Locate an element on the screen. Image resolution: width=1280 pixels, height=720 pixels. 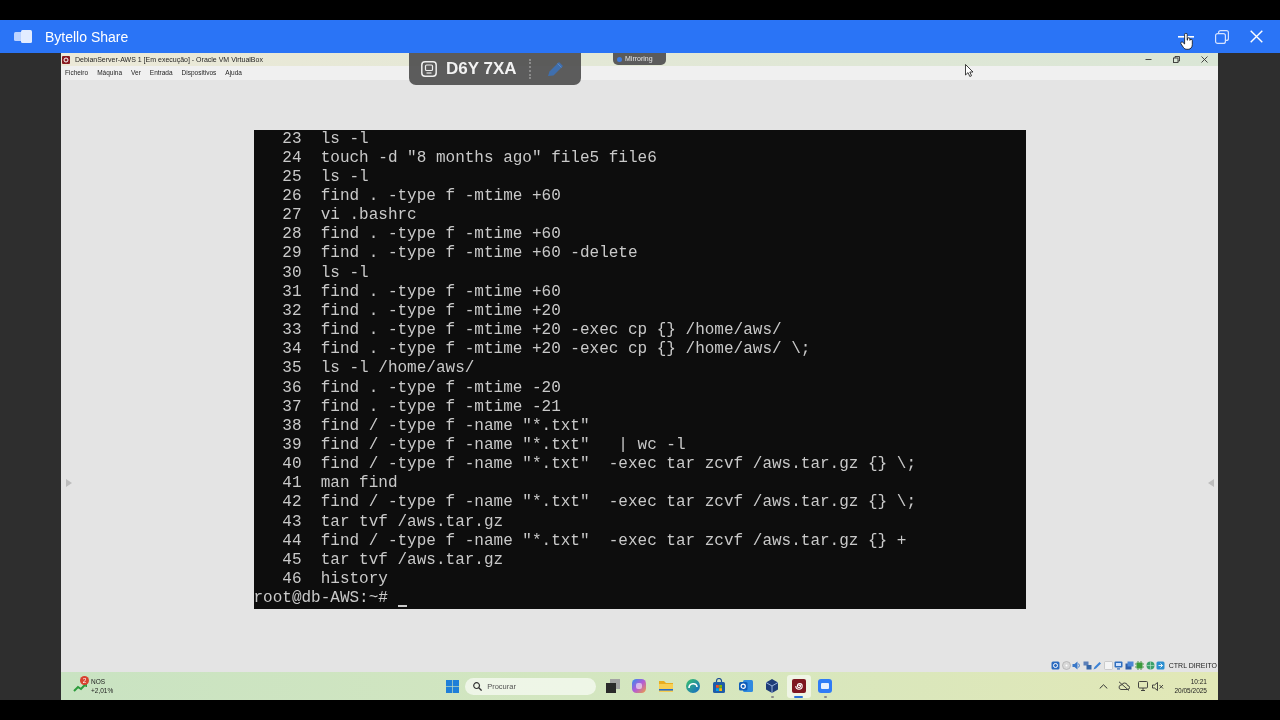
hand-cursor-icon is located at coordinates (1186, 41).